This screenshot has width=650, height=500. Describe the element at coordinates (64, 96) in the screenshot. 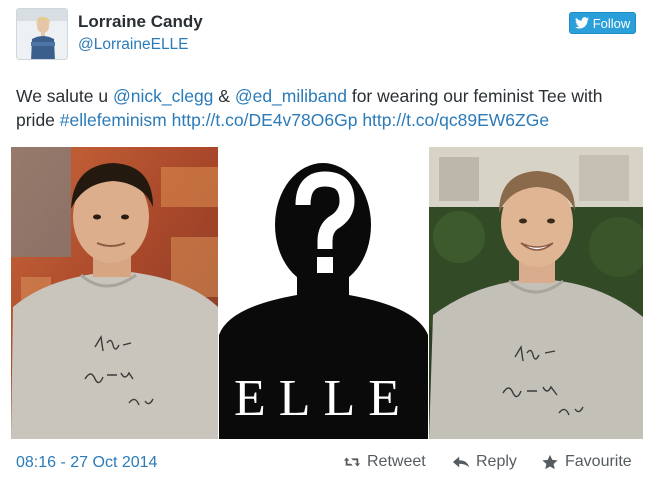

I see `tweet-text-part: We salute u` at that location.